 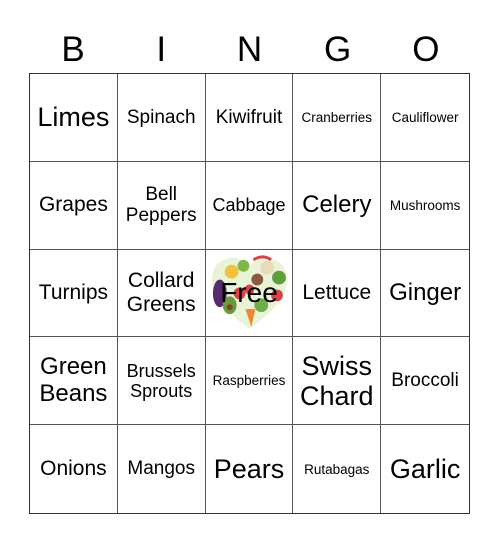 What do you see at coordinates (426, 49) in the screenshot?
I see `header-letter-o: O` at bounding box center [426, 49].